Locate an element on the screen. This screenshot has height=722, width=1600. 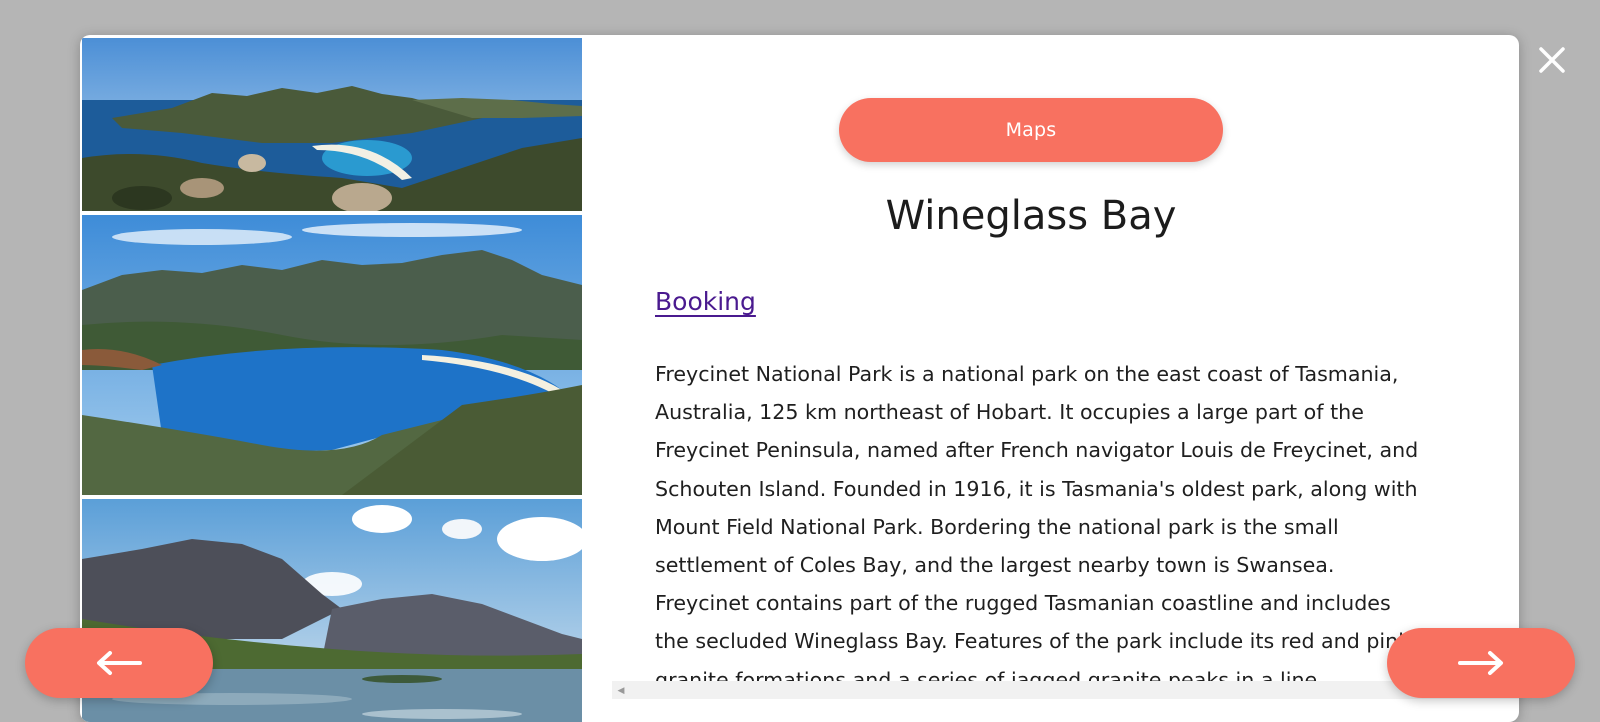
arrow-right-icon is located at coordinates (1480, 663).